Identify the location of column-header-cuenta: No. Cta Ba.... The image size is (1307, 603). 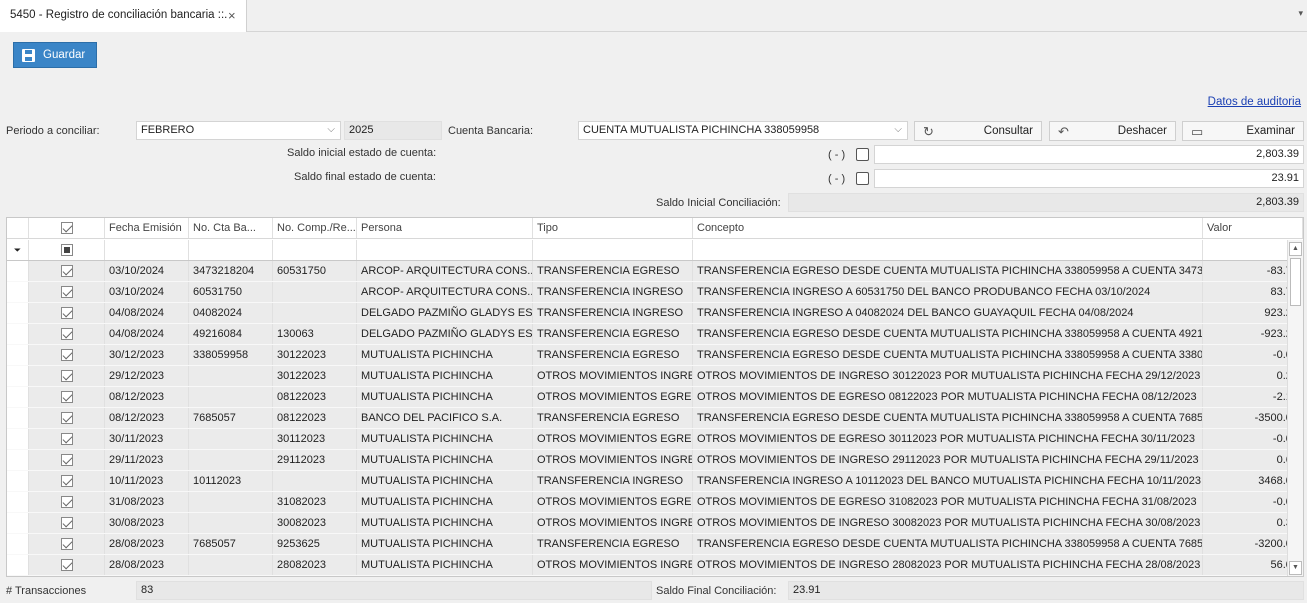
(231, 228).